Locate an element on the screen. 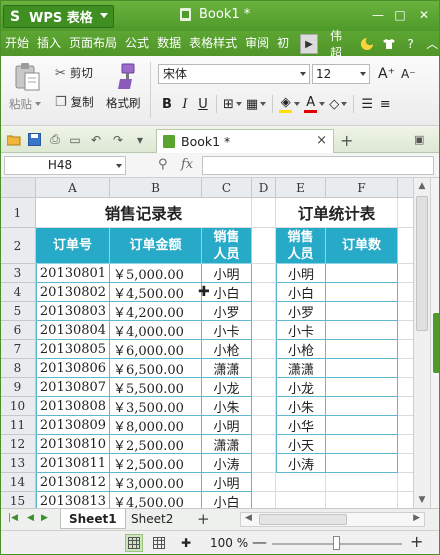  column-header-b: B is located at coordinates (156, 188).